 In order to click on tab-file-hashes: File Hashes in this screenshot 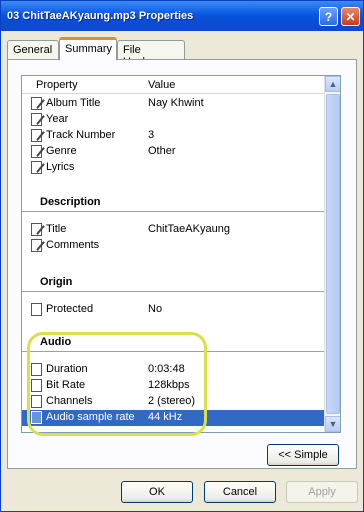, I will do `click(151, 54)`.